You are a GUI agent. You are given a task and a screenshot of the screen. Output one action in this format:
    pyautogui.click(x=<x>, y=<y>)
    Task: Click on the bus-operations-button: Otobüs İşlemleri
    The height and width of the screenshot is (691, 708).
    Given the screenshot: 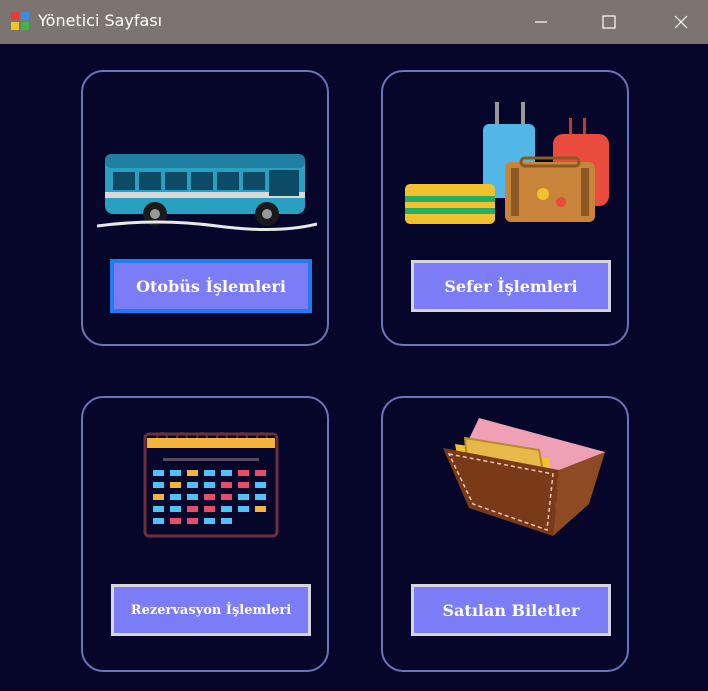 What is the action you would take?
    pyautogui.click(x=211, y=286)
    